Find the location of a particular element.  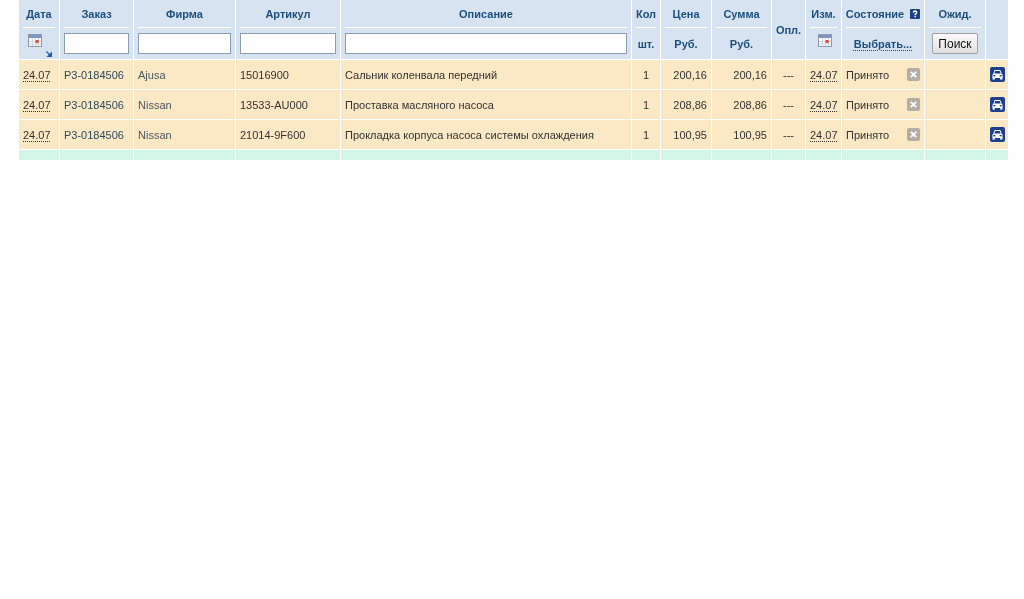

search-button: Поиск is located at coordinates (955, 43).